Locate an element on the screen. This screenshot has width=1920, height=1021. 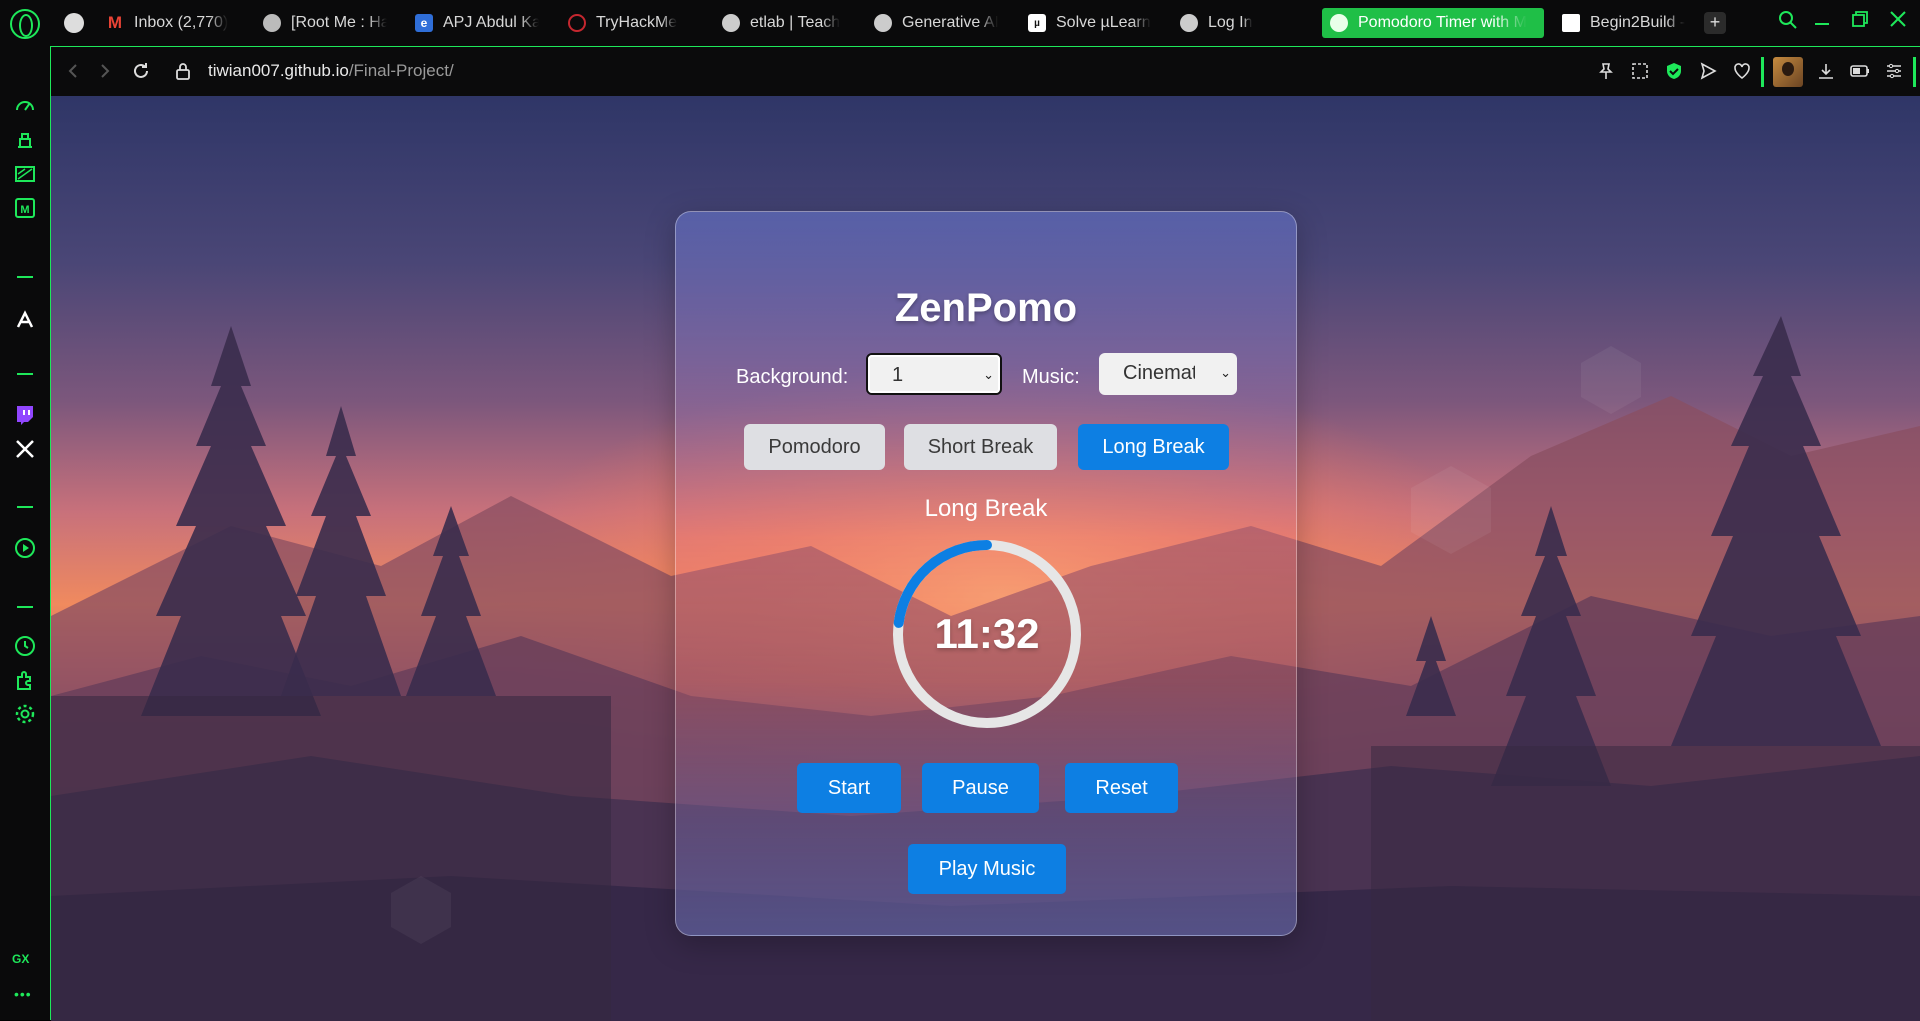
minimize-icon is located at coordinates (1822, 22).